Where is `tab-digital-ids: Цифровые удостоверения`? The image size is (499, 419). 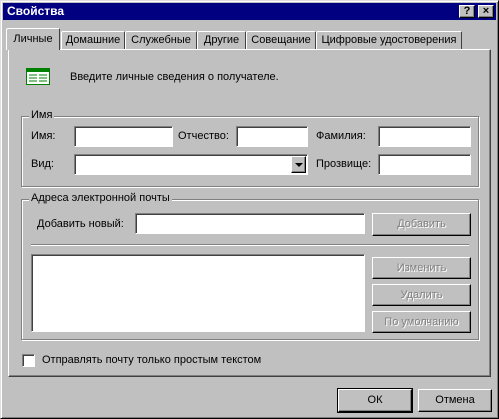 tab-digital-ids: Цифровые удостоверения is located at coordinates (389, 40).